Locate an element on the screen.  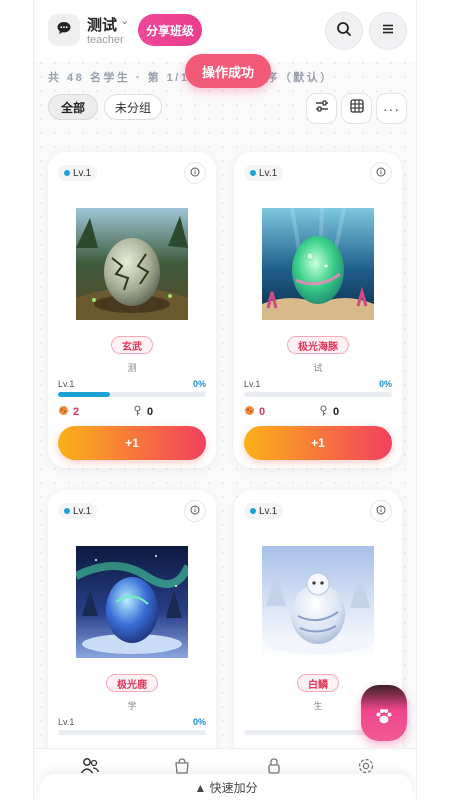
more-options-button: ··· is located at coordinates (391, 108).